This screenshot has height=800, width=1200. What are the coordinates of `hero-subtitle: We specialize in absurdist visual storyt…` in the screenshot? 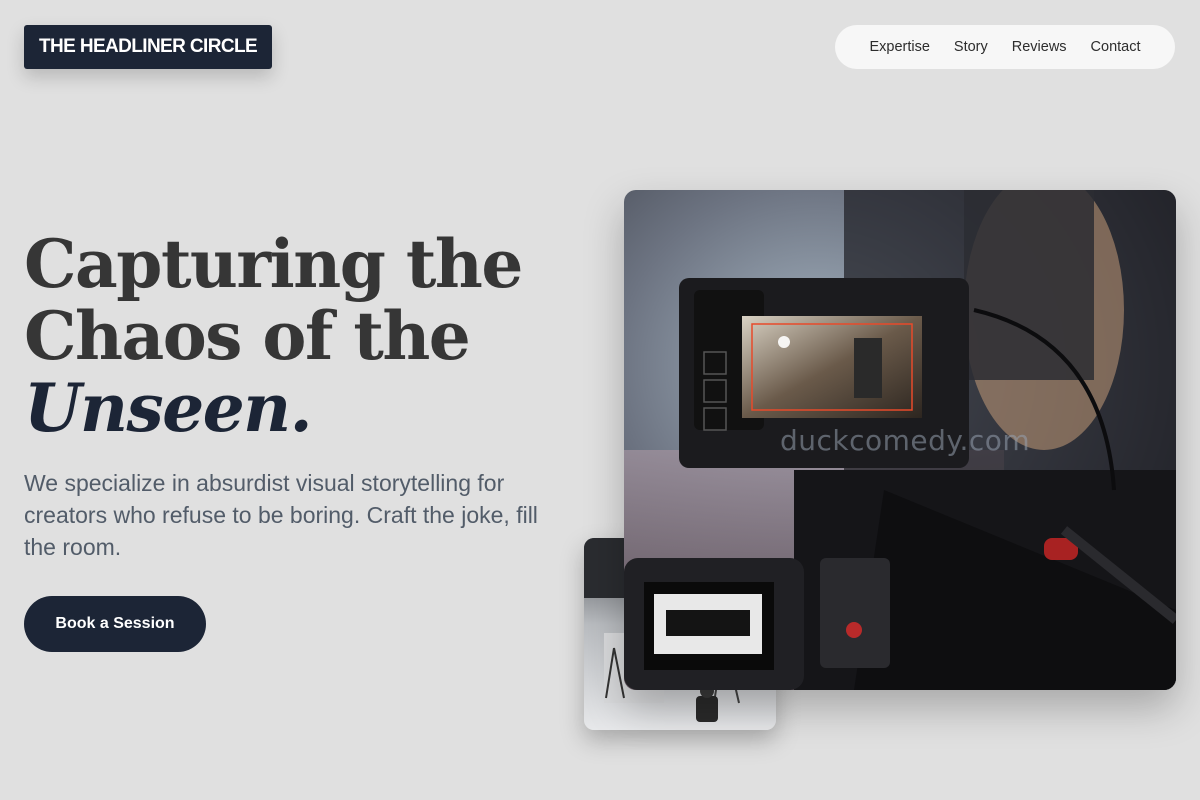 It's located at (281, 515).